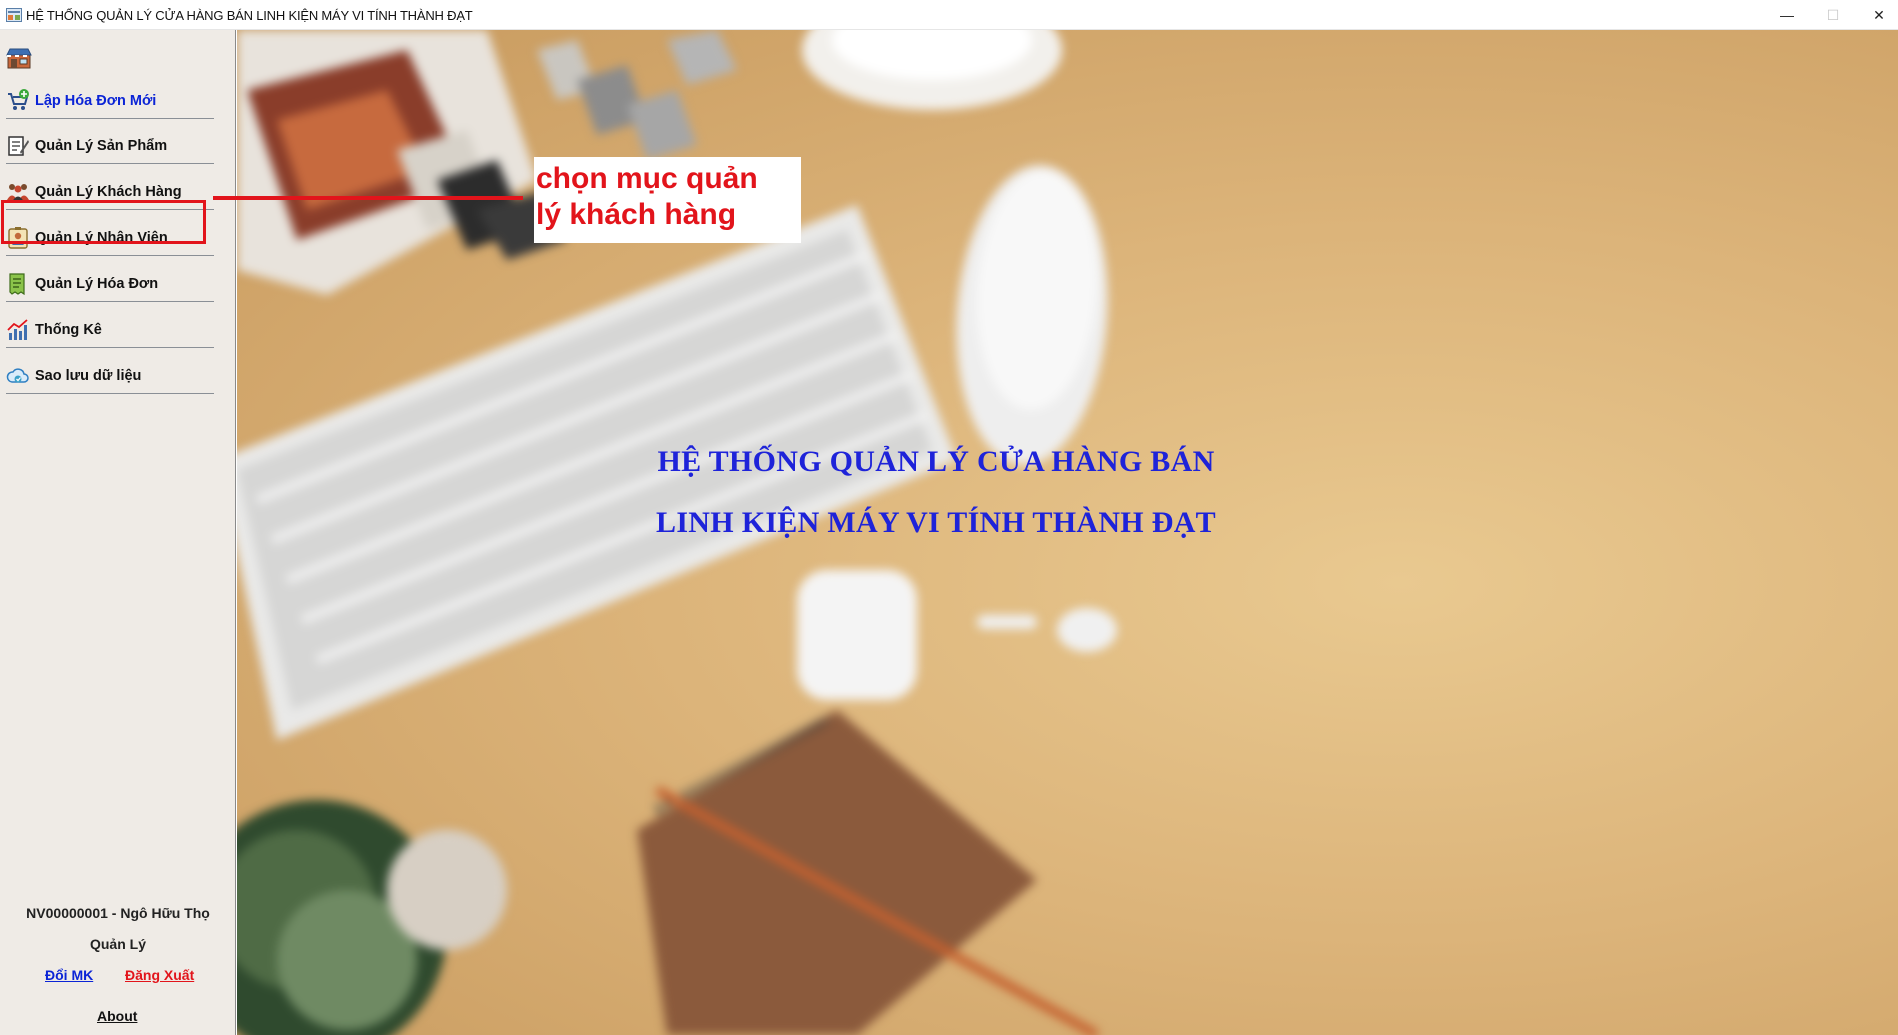 The height and width of the screenshot is (1035, 1898). Describe the element at coordinates (18, 330) in the screenshot. I see `bar-chart-icon` at that location.